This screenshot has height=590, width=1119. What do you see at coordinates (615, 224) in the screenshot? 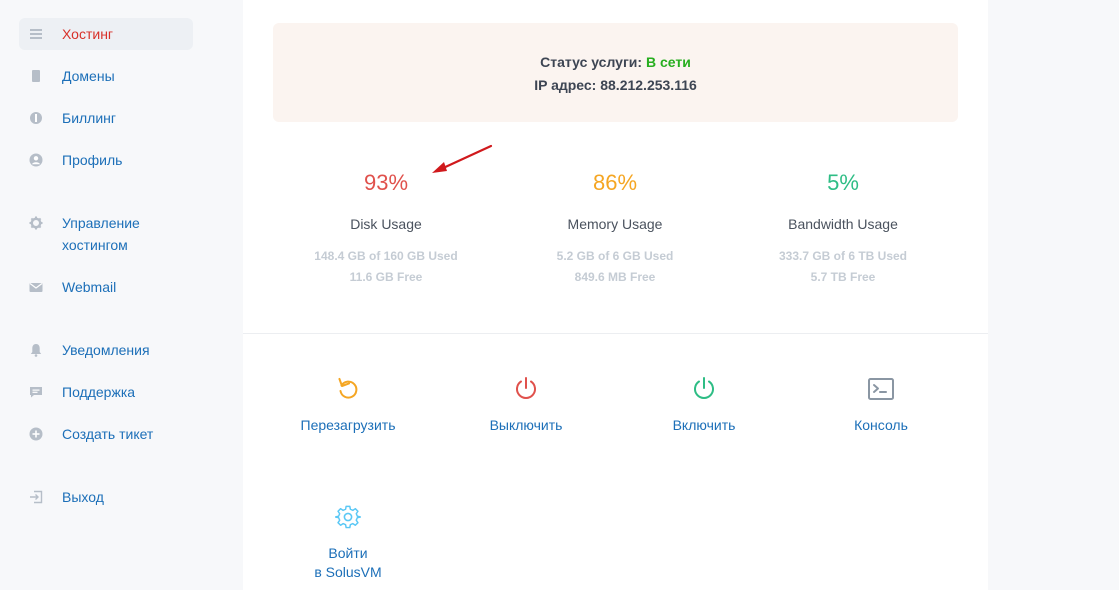
I see `memory-usage-label: Memory Usage` at bounding box center [615, 224].